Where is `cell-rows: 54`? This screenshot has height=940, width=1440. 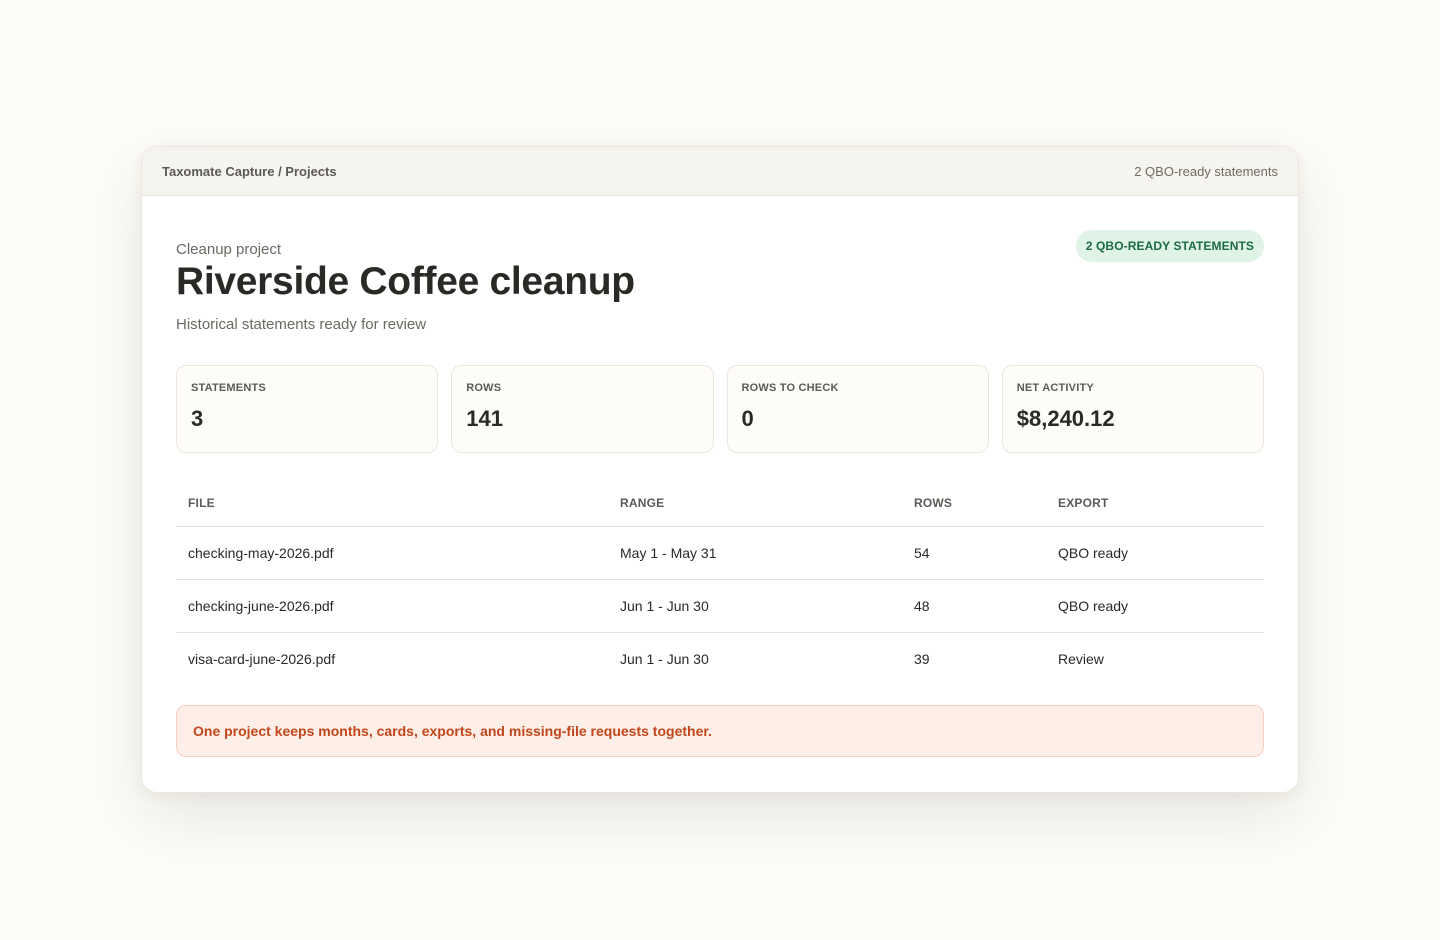
cell-rows: 54 is located at coordinates (974, 553).